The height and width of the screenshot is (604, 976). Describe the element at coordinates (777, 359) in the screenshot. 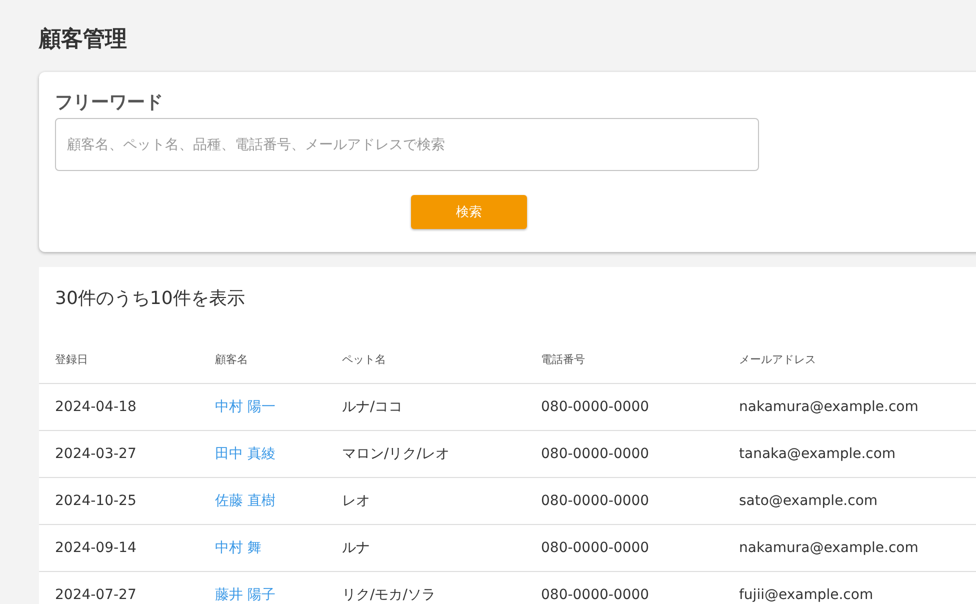

I see `column-header: メールアドレス` at that location.